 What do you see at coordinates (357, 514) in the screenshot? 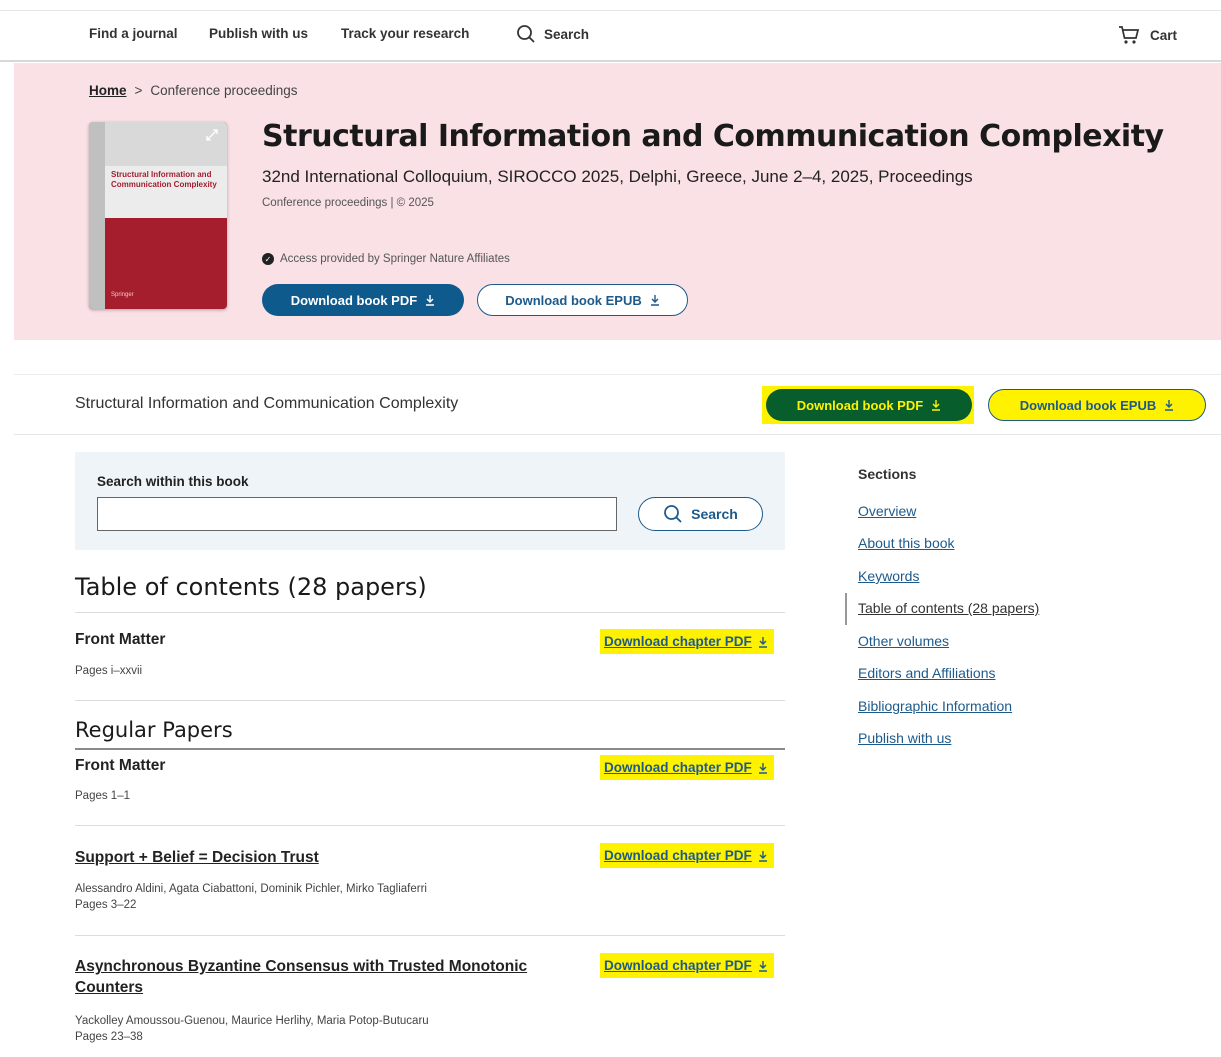
I see `search-within-input` at bounding box center [357, 514].